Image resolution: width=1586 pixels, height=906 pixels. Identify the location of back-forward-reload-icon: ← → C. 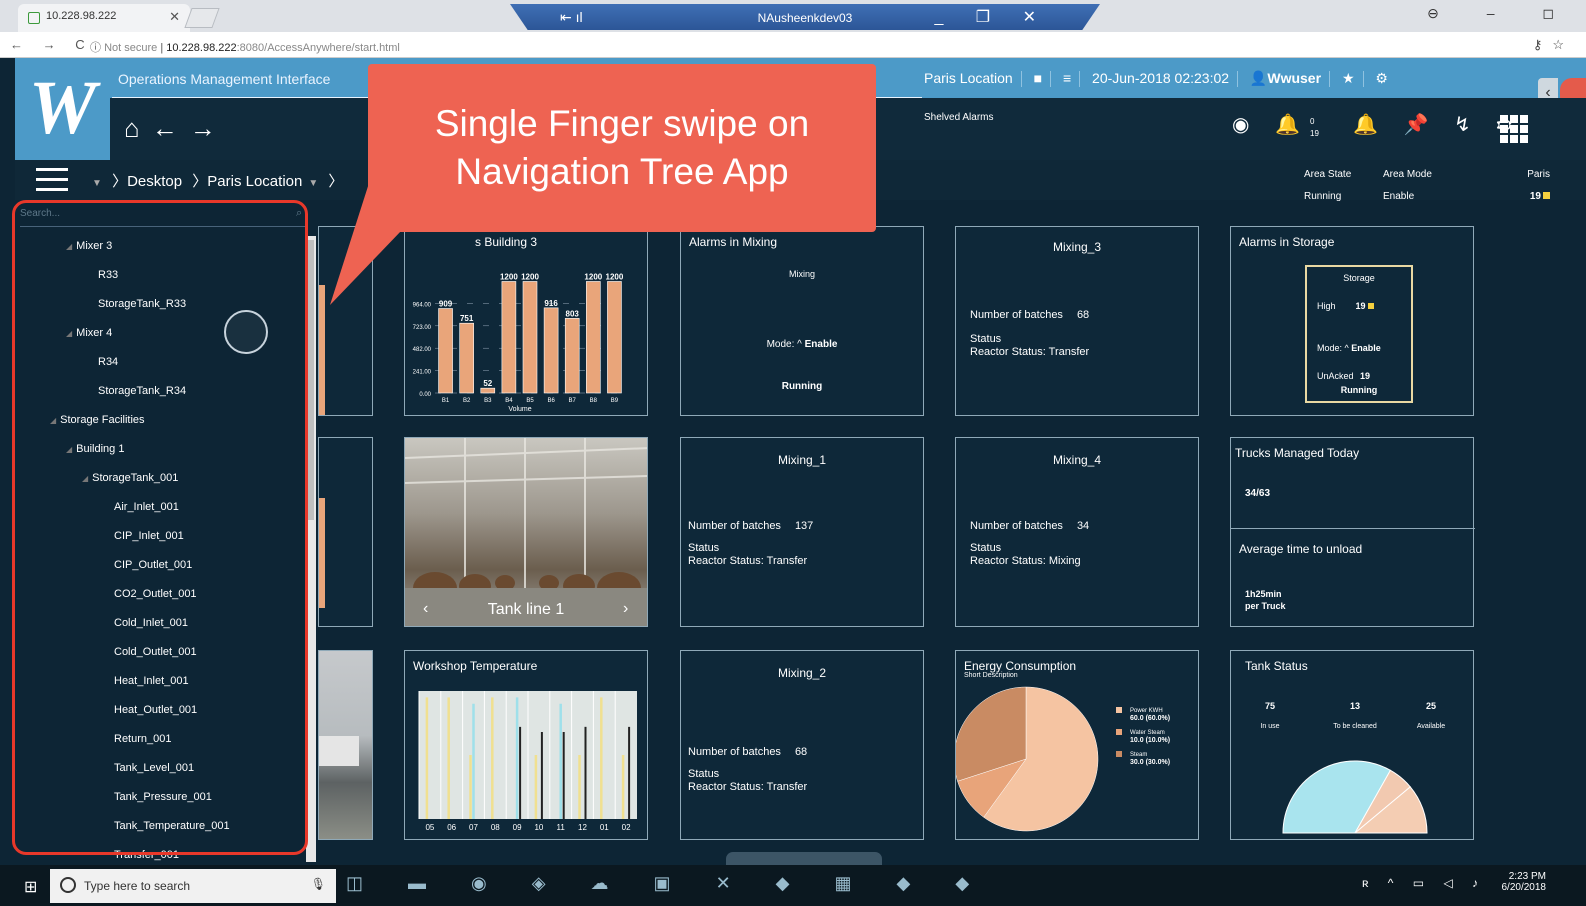
(51, 44).